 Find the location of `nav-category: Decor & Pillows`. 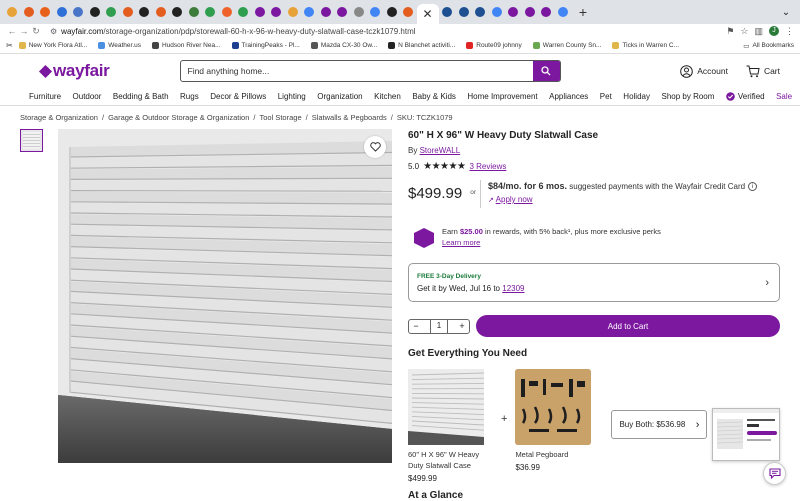

nav-category: Decor & Pillows is located at coordinates (238, 96).